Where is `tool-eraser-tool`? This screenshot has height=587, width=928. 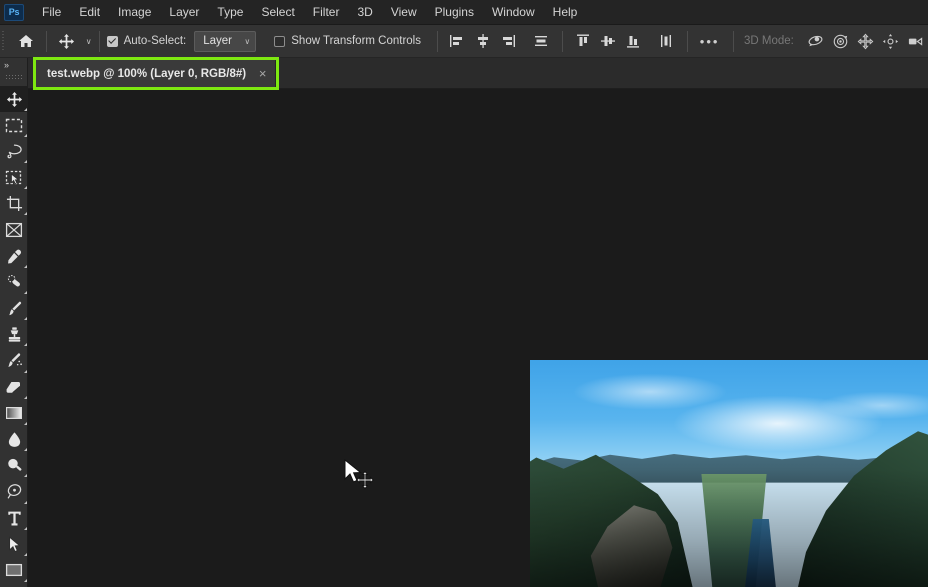
tool-eraser-tool is located at coordinates (14, 387).